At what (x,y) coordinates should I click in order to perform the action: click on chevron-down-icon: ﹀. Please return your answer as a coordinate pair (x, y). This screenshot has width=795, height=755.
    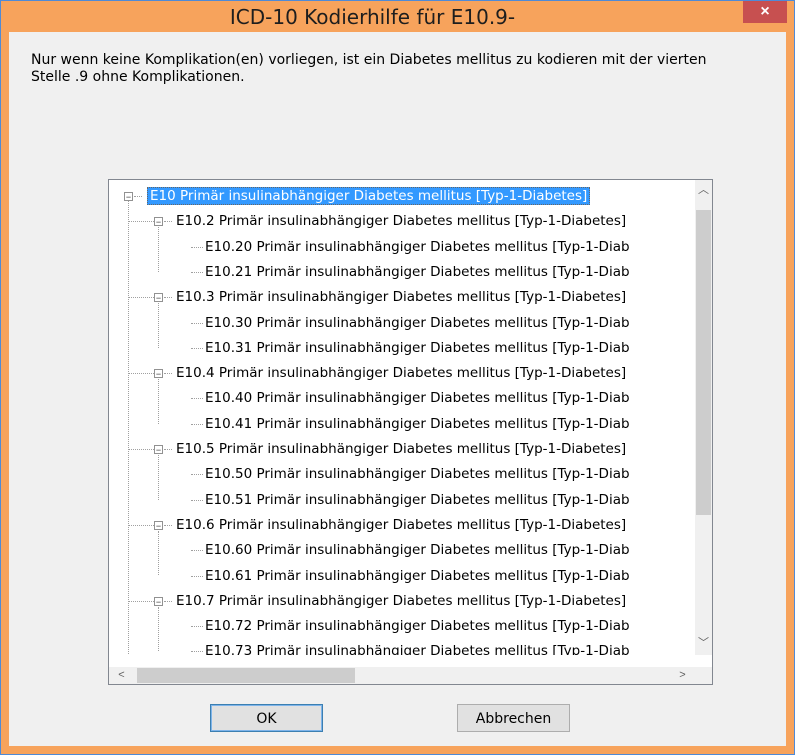
    Looking at the image, I should click on (703, 643).